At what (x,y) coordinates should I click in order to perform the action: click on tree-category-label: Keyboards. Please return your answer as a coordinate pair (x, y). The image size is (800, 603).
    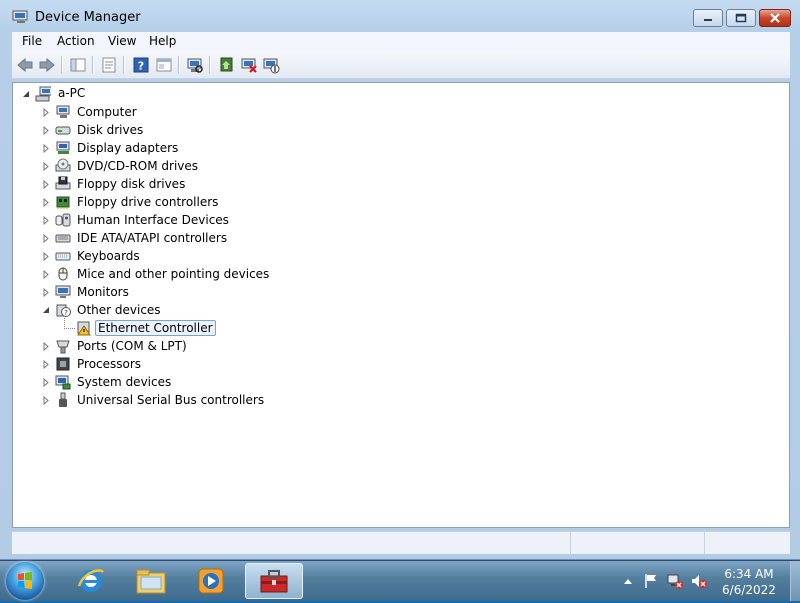
    Looking at the image, I should click on (108, 256).